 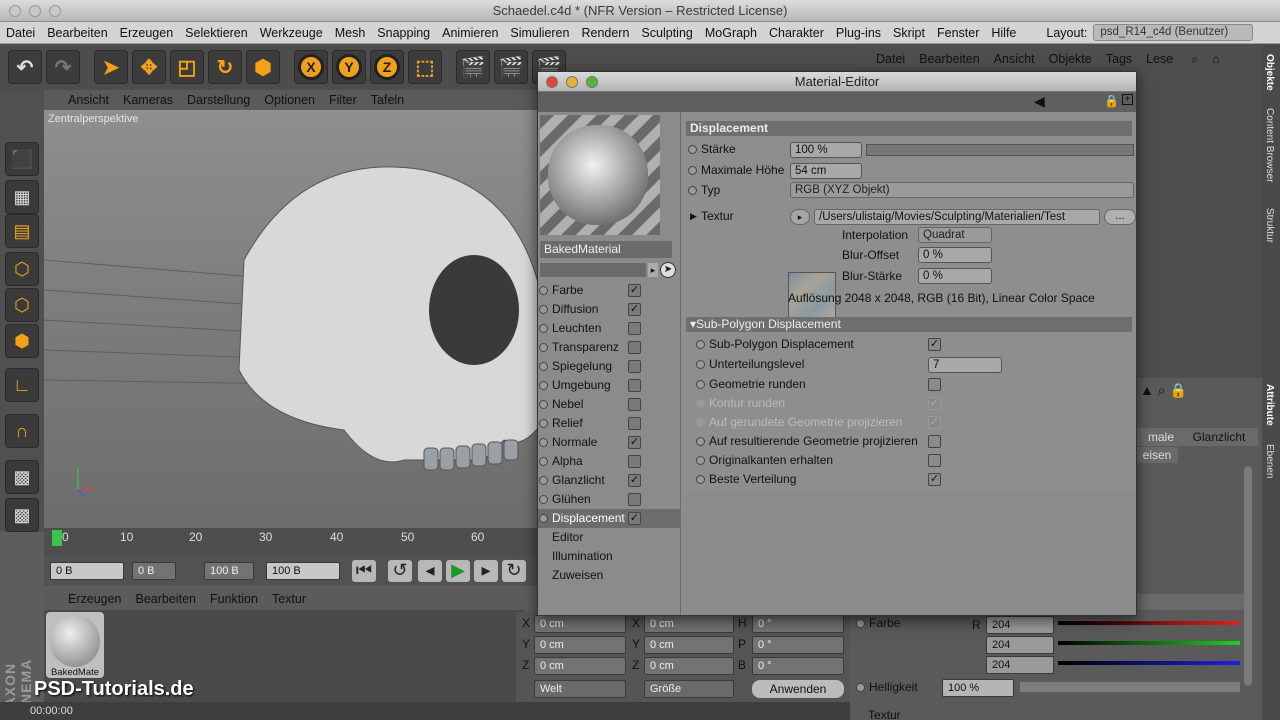 I want to click on size-x-field: 0 cm, so click(x=689, y=624).